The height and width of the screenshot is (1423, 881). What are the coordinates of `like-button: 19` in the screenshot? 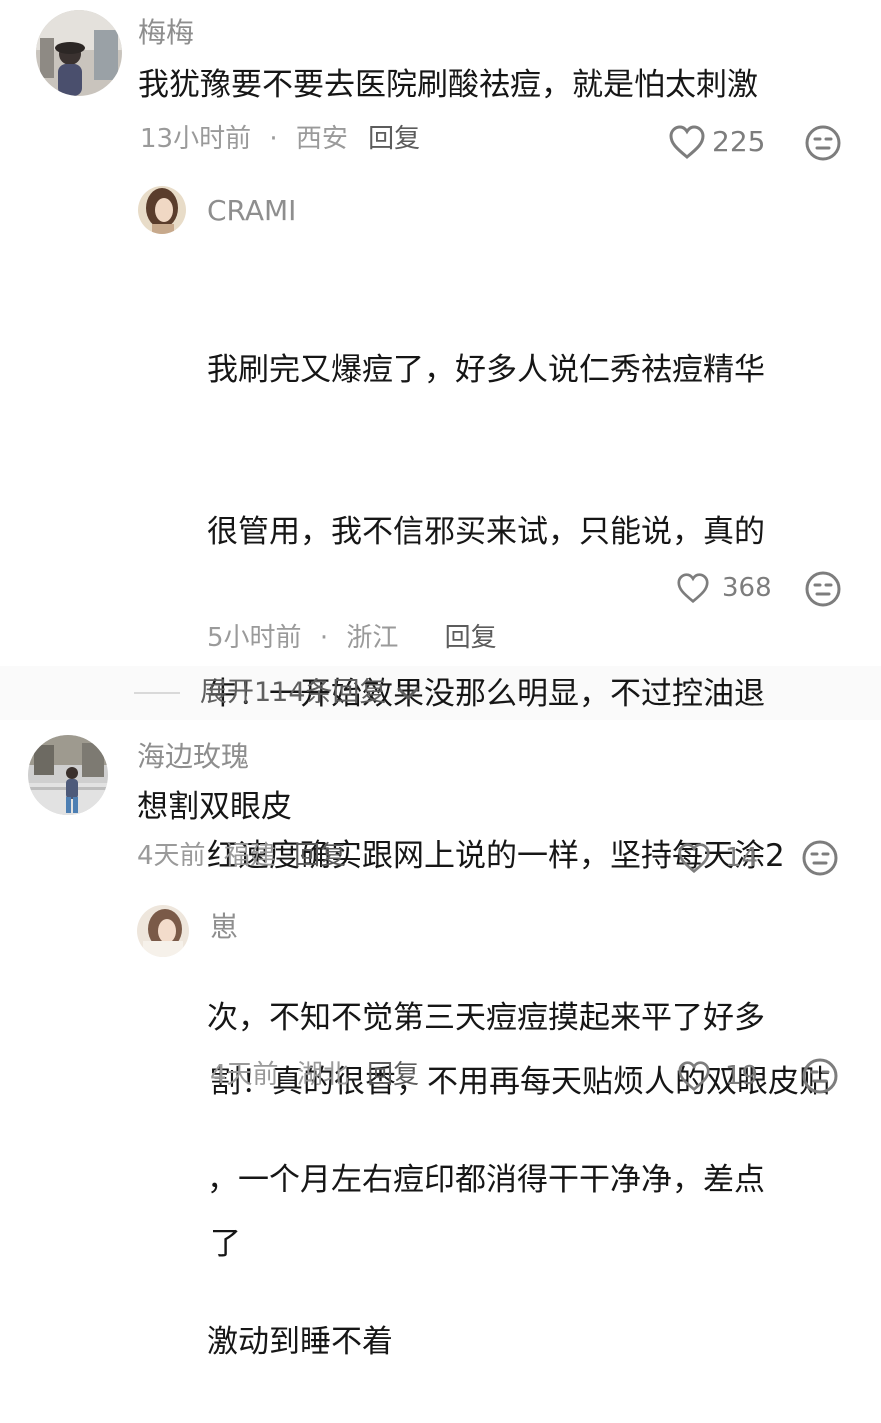 It's located at (717, 1076).